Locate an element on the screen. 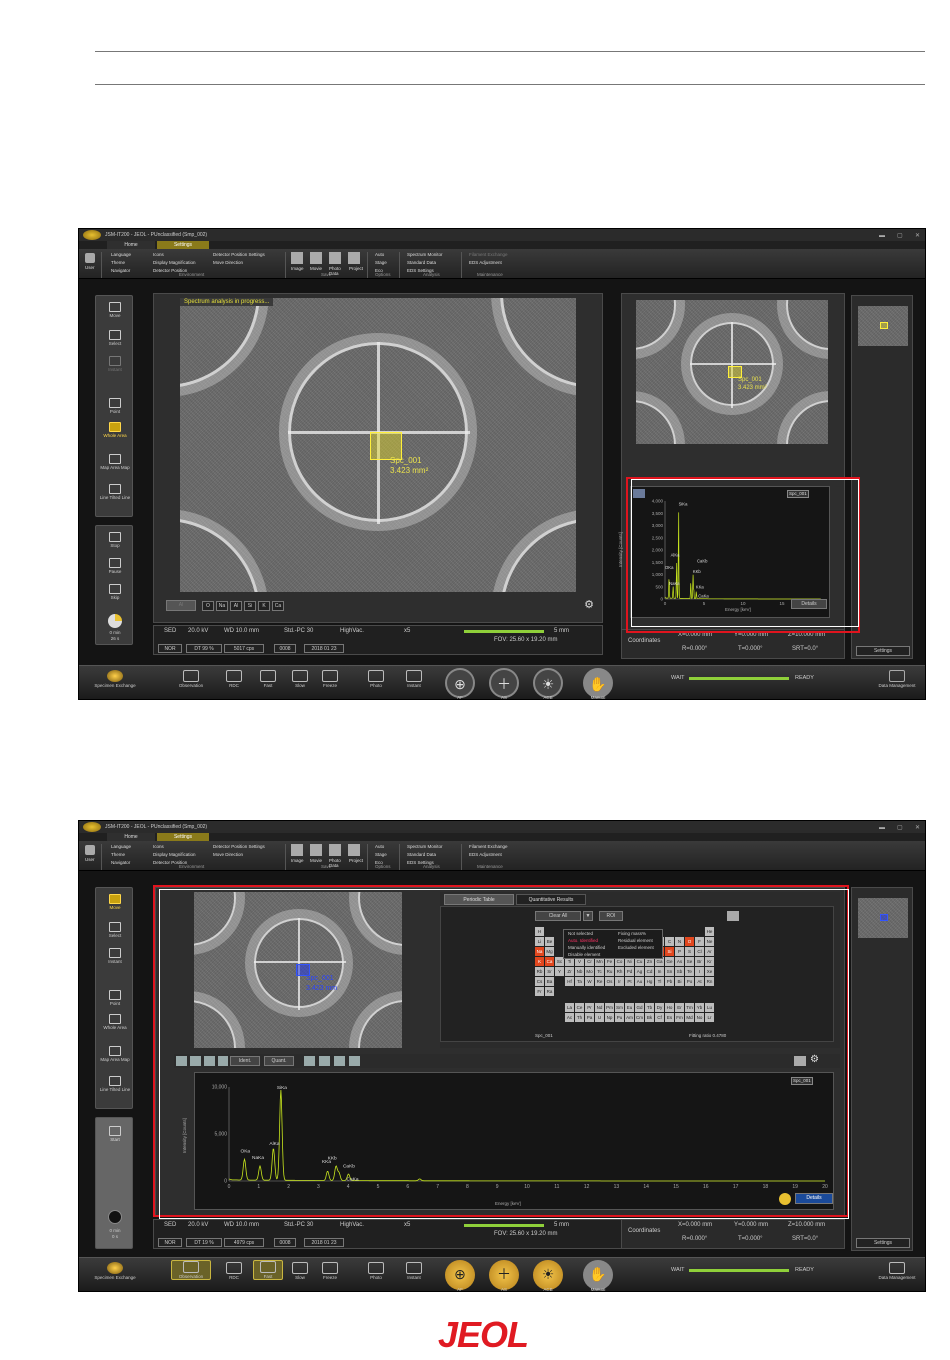 The height and width of the screenshot is (1360, 950). stop-button: Stop is located at coordinates (115, 540).